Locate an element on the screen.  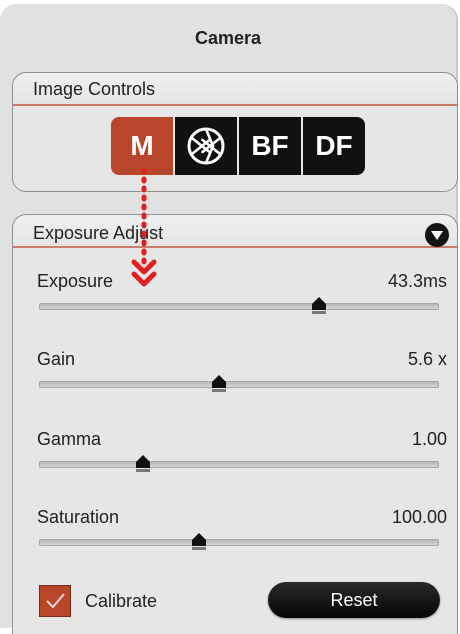
gain-slider is located at coordinates (239, 383).